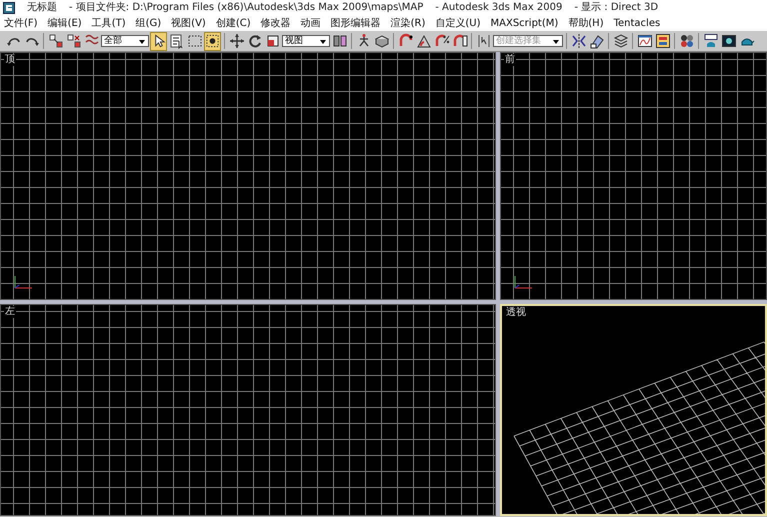 The height and width of the screenshot is (517, 767). Describe the element at coordinates (64, 23) in the screenshot. I see `menu-item: 编辑(E)` at that location.